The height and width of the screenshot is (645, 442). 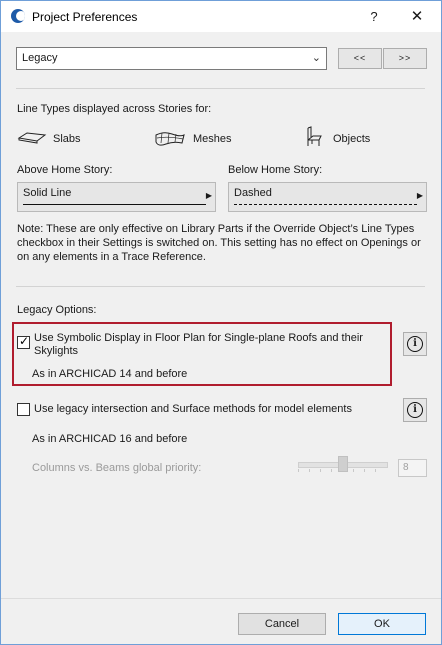 What do you see at coordinates (110, 374) in the screenshot?
I see `symbolic-display-subtext: As in ARCHICAD 14 and before` at bounding box center [110, 374].